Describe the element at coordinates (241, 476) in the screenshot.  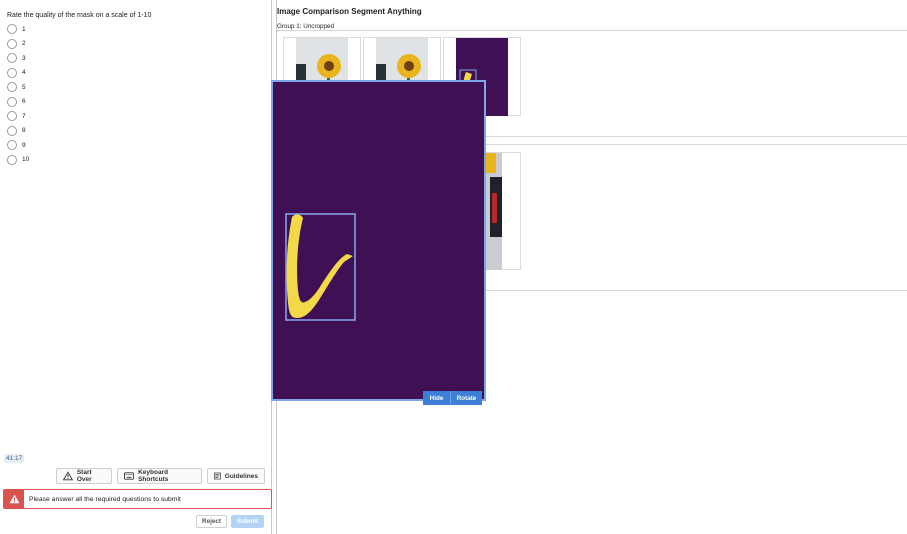
I see `guidelines-label: Guidelines` at that location.